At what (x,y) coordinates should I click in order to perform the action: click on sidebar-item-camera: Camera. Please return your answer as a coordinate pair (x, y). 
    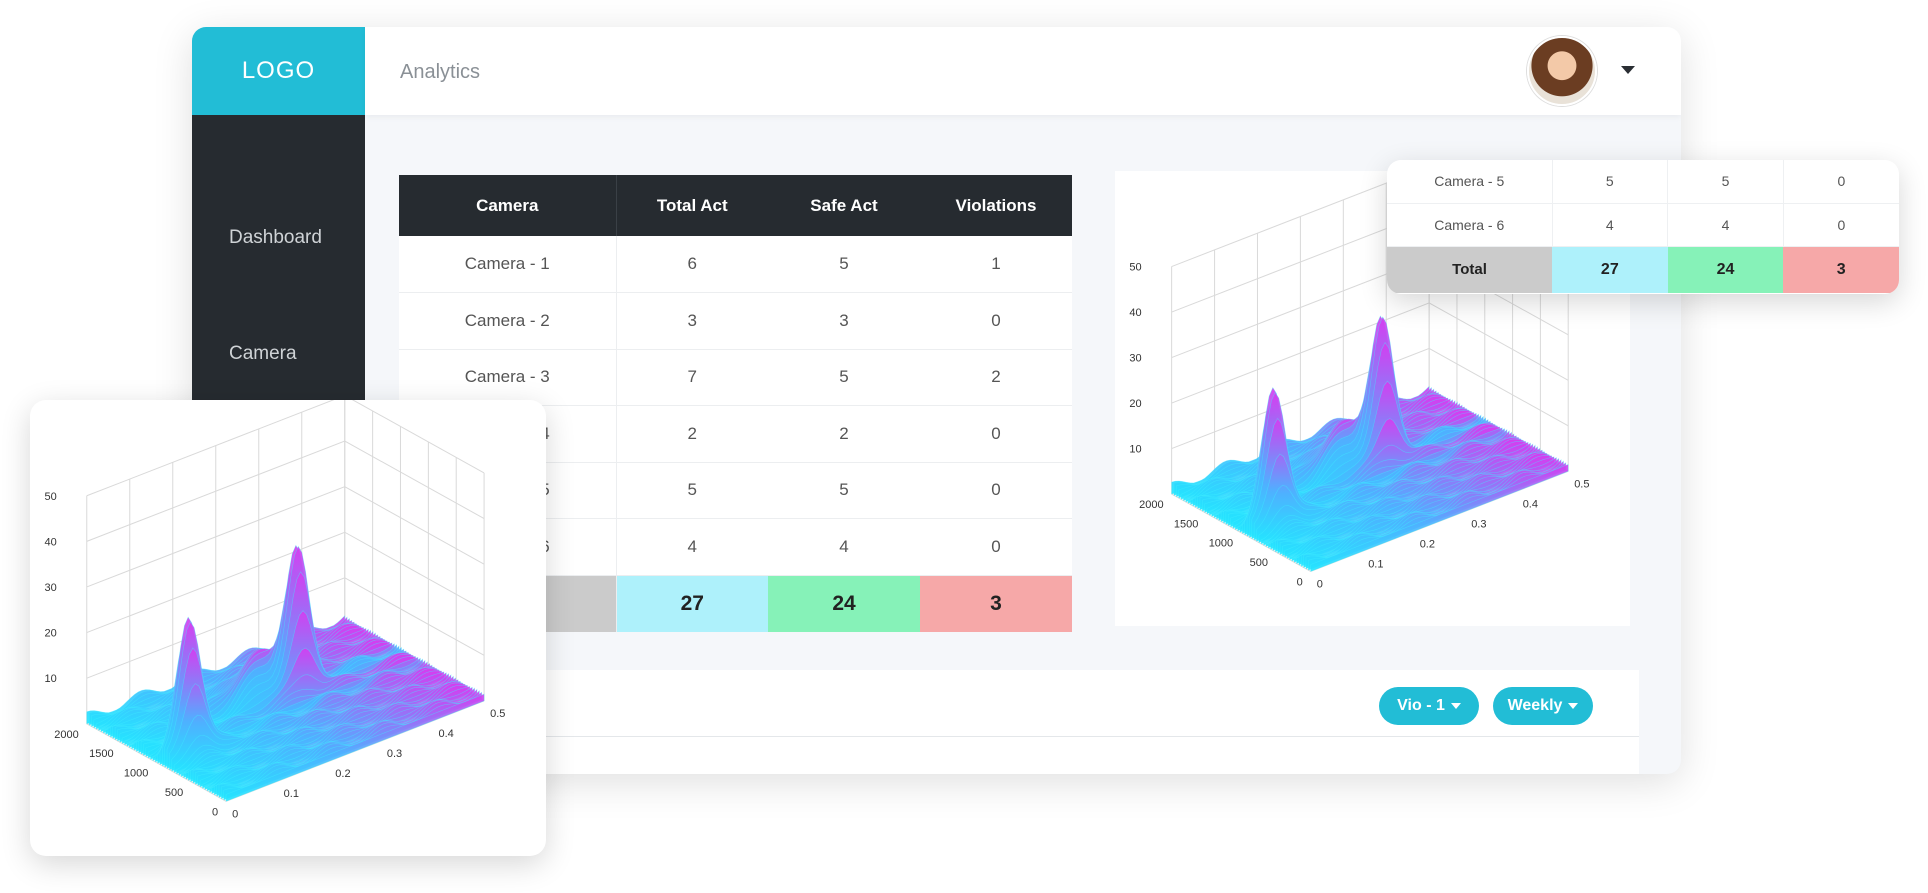
    Looking at the image, I should click on (263, 354).